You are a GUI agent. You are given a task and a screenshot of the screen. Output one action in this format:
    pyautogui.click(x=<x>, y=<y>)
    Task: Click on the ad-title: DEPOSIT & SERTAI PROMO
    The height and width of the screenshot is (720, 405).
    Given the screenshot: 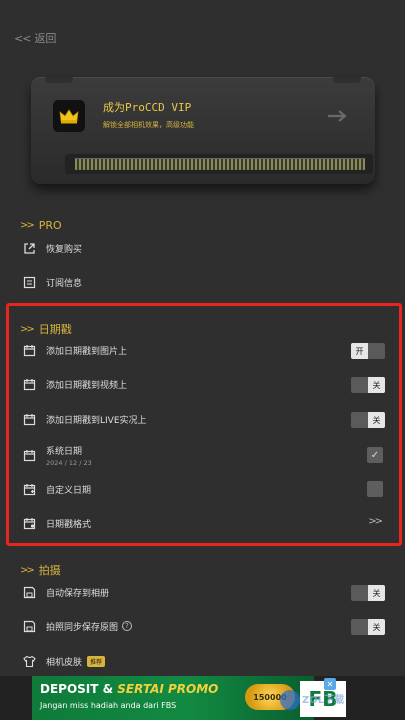 What is the action you would take?
    pyautogui.click(x=129, y=689)
    